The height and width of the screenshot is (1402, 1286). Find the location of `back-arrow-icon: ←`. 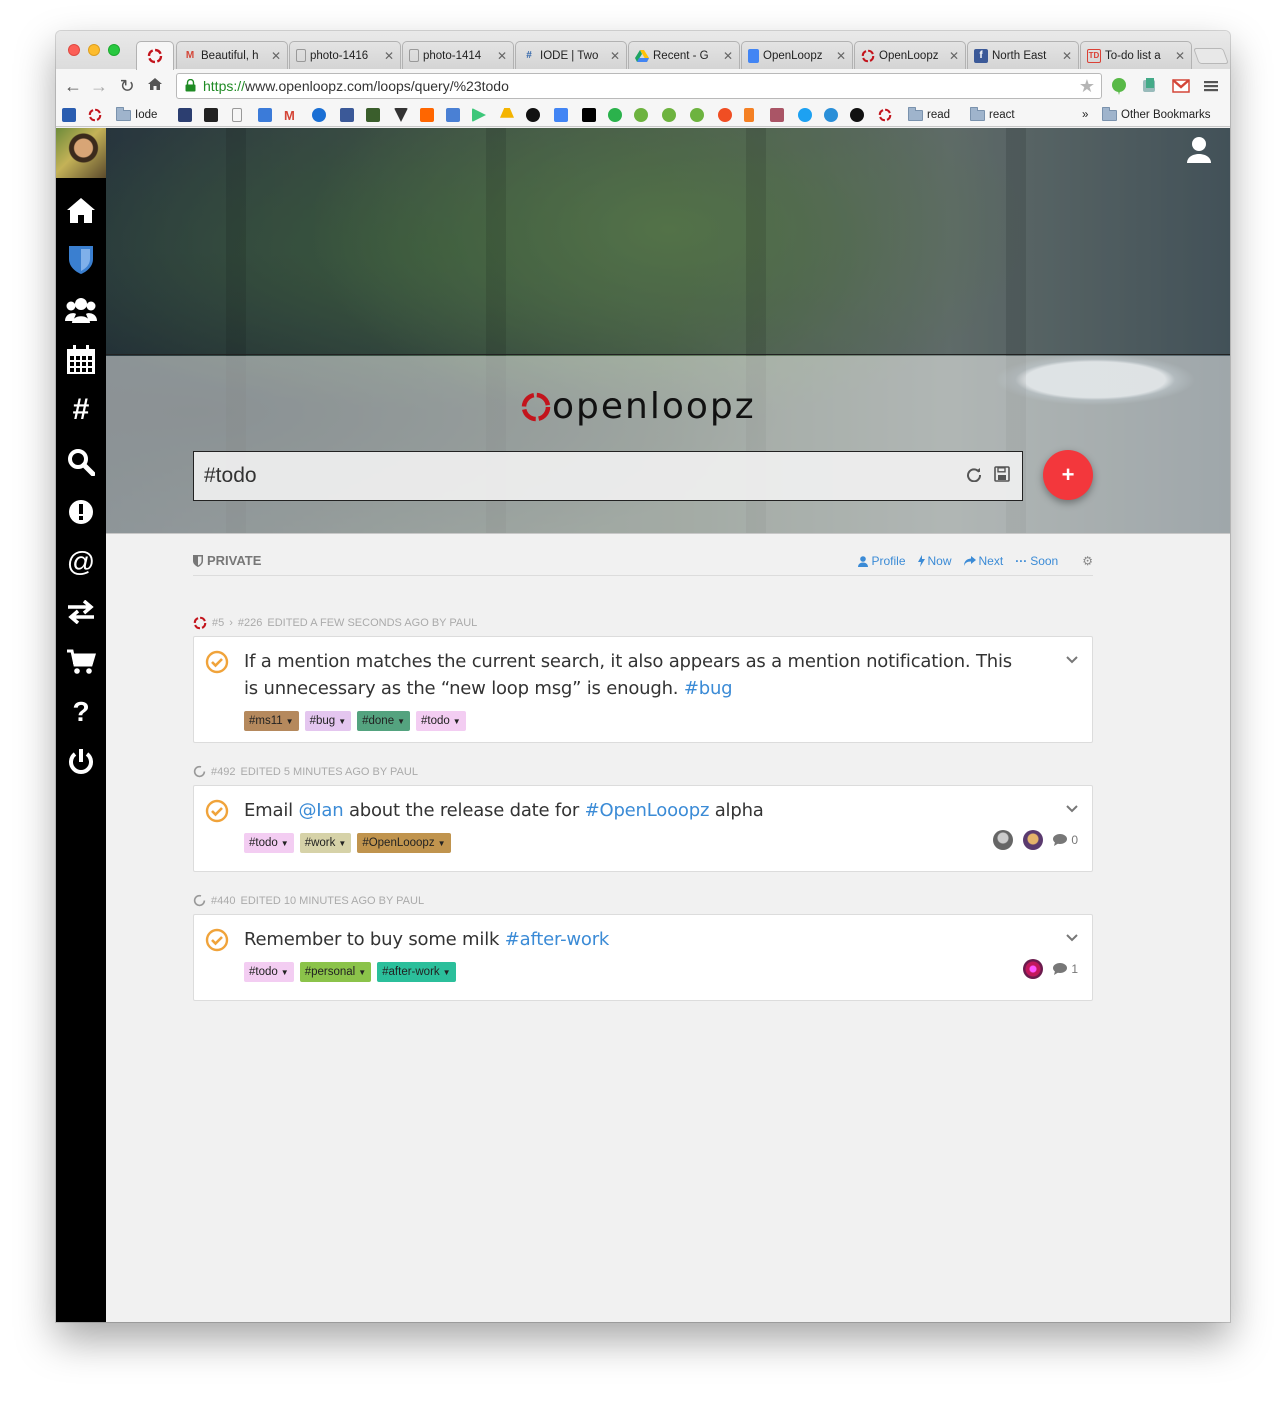

back-arrow-icon: ← is located at coordinates (73, 86).